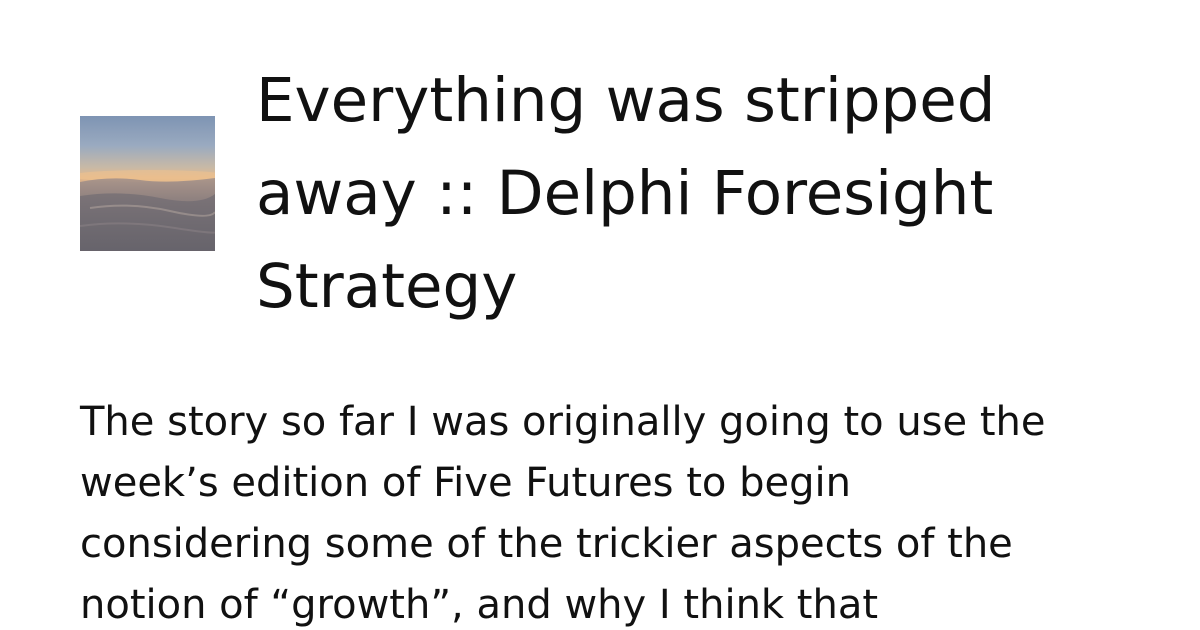 The image size is (1200, 630). Describe the element at coordinates (147, 210) in the screenshot. I see `landscape-image-icon` at that location.